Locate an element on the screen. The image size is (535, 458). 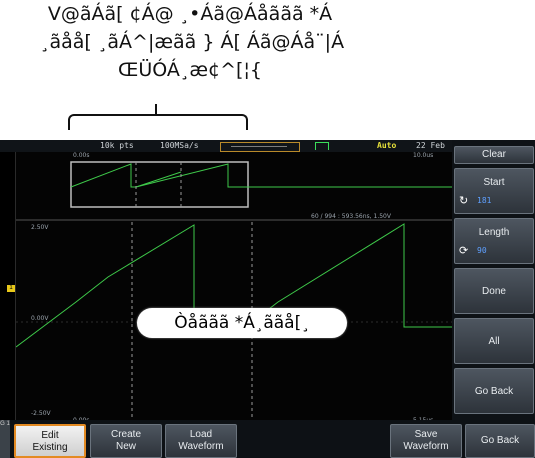
y-mid-label: 0.00V is located at coordinates (40, 318).